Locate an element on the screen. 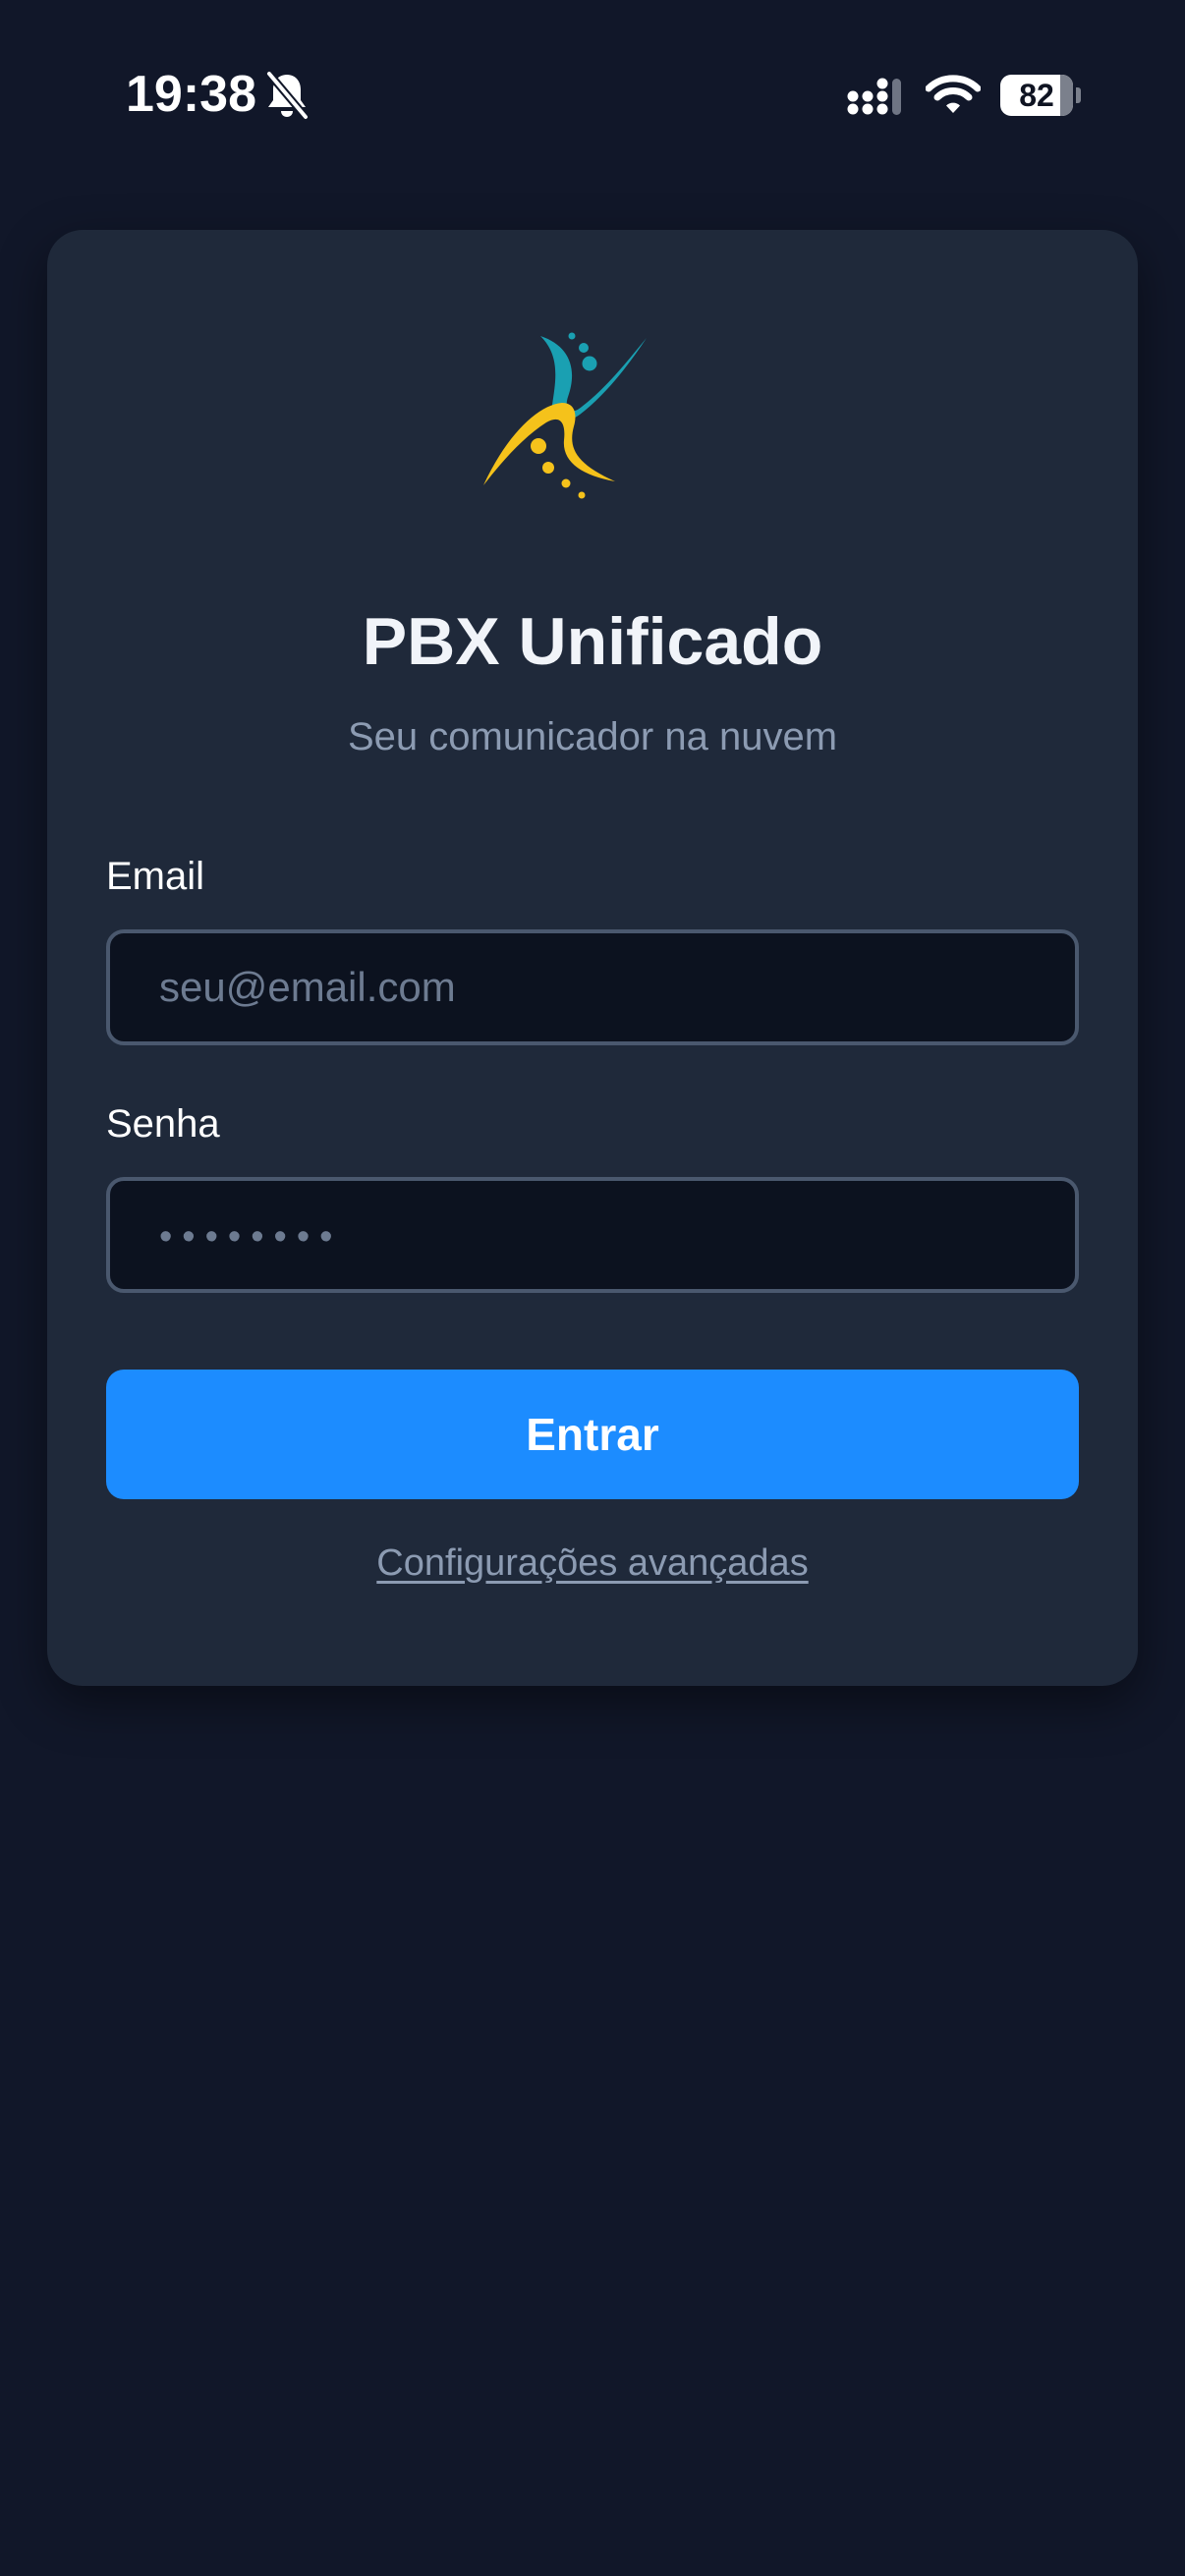 This screenshot has width=1185, height=2576. pbx-logo-icon is located at coordinates (565, 415).